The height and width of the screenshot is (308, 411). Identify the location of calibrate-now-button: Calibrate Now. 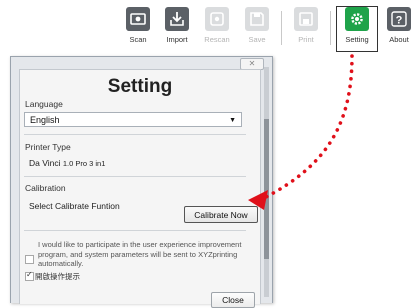
(221, 214).